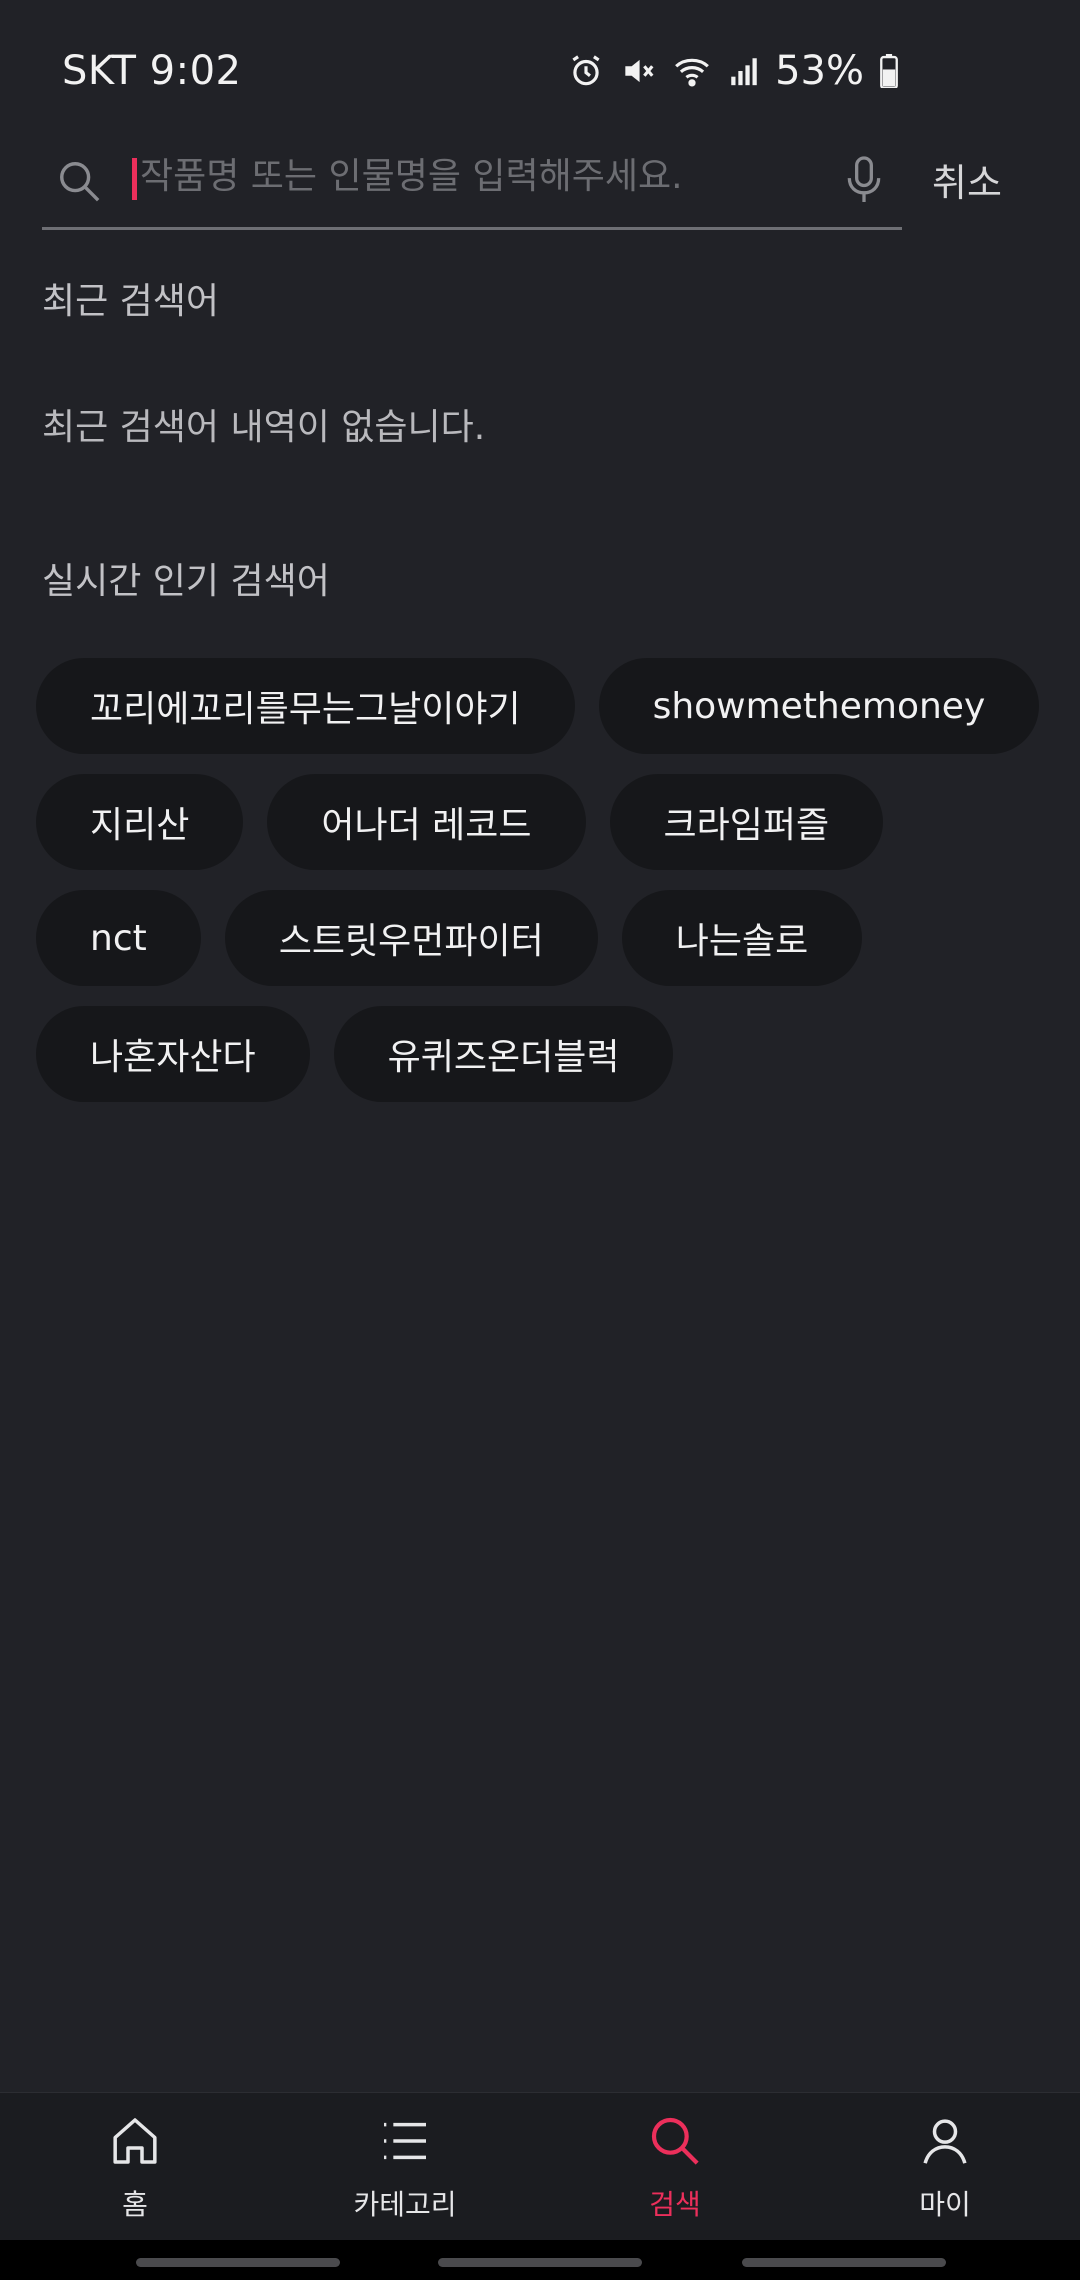 Image resolution: width=1080 pixels, height=2280 pixels. I want to click on search-input, so click(480, 176).